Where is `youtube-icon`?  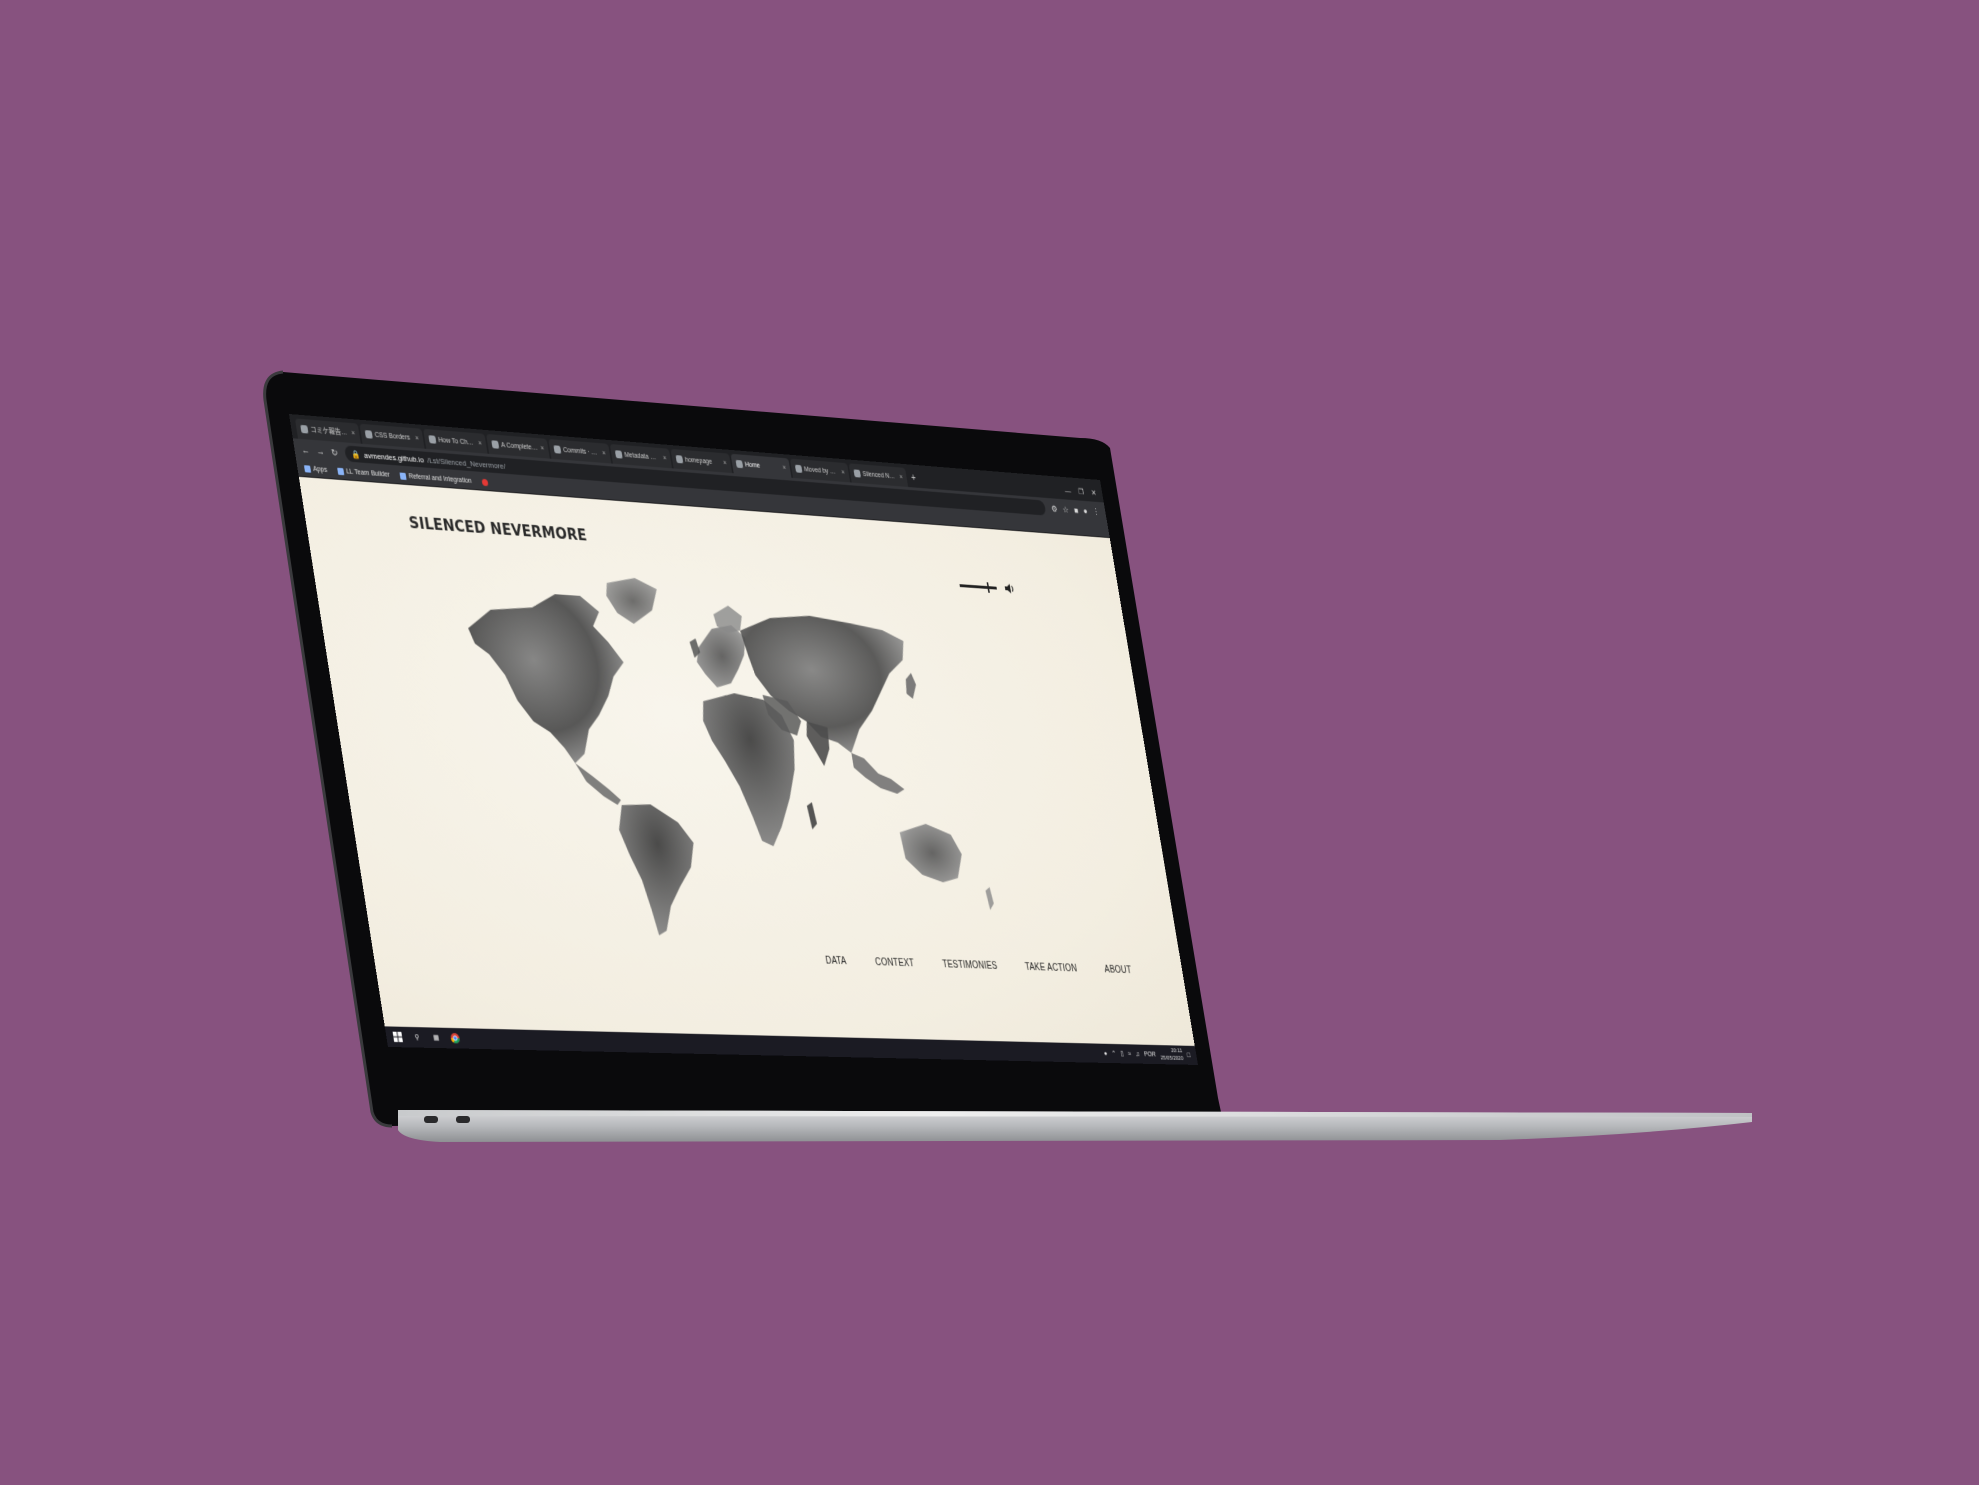
youtube-icon is located at coordinates (485, 482).